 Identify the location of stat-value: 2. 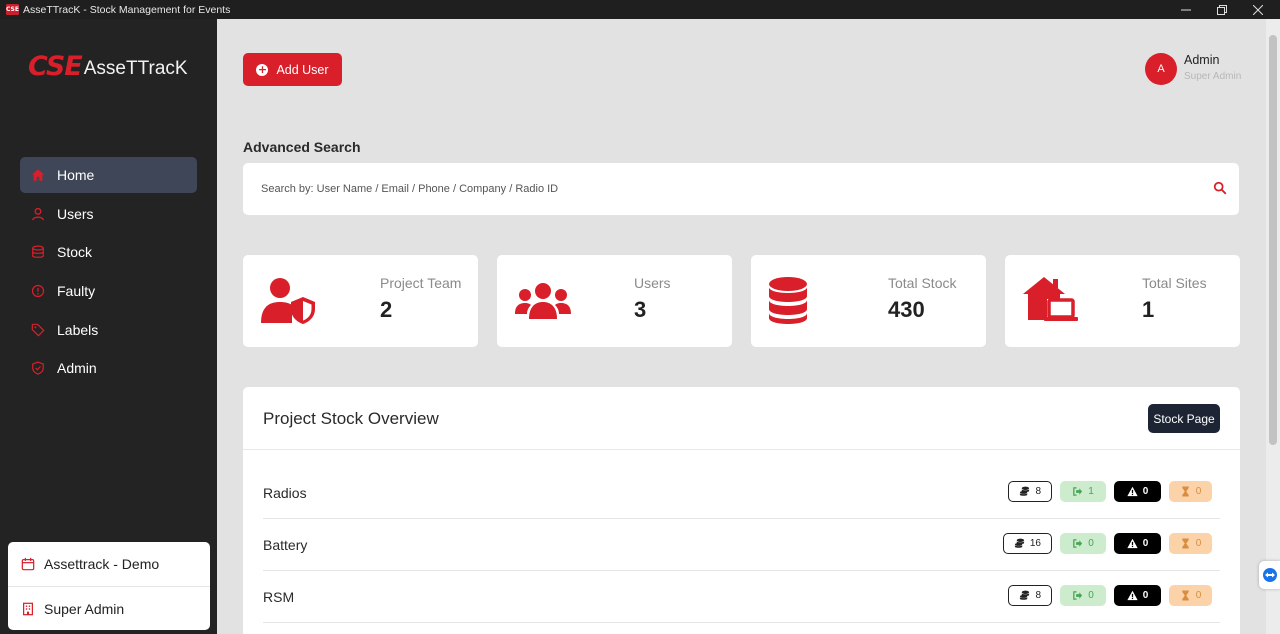
(386, 309).